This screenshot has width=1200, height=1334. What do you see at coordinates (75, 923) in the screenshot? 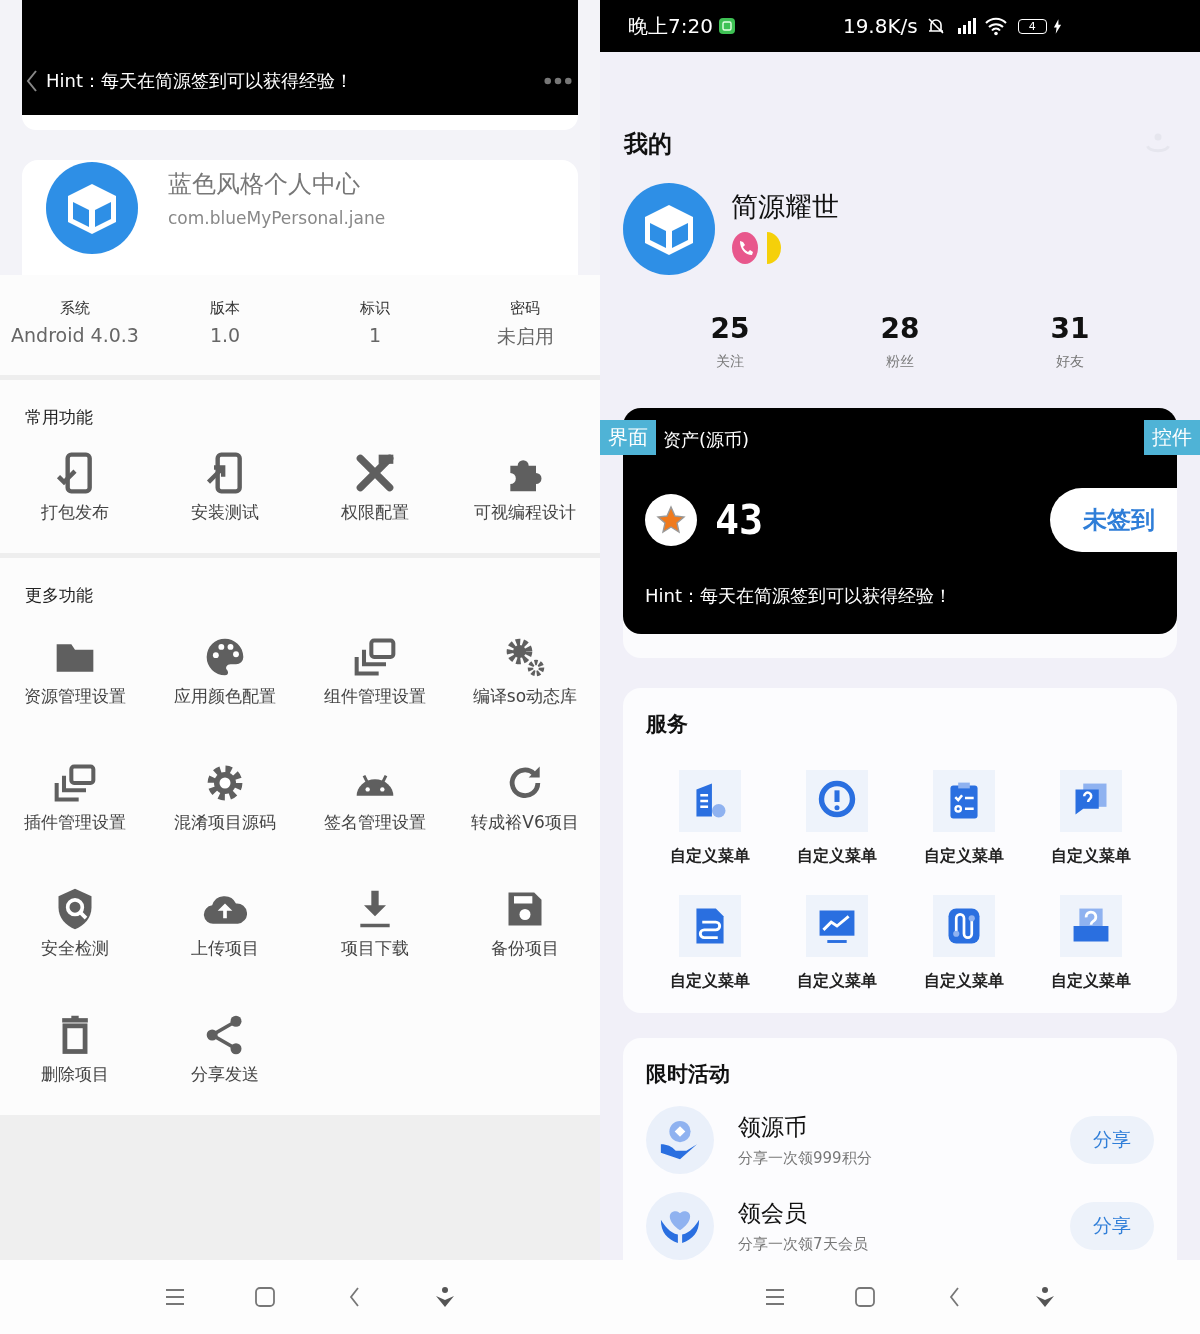
I see `function-item: 安全检测` at bounding box center [75, 923].